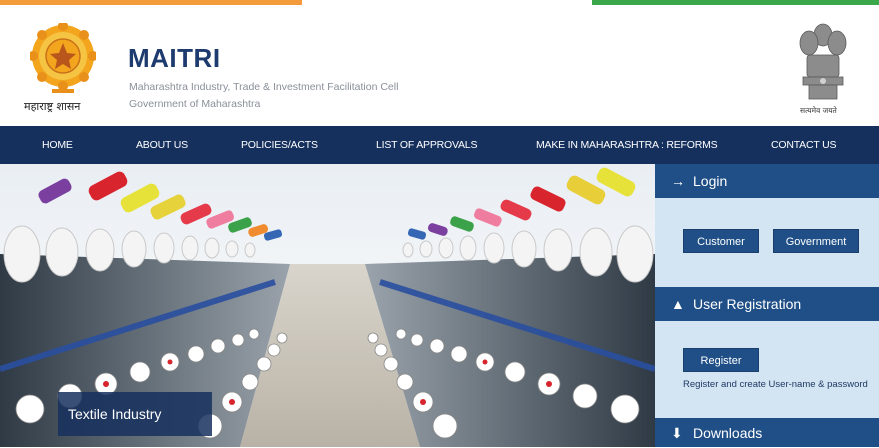  What do you see at coordinates (818, 110) in the screenshot?
I see `emblem-motto: सत्यमेव जयते` at bounding box center [818, 110].